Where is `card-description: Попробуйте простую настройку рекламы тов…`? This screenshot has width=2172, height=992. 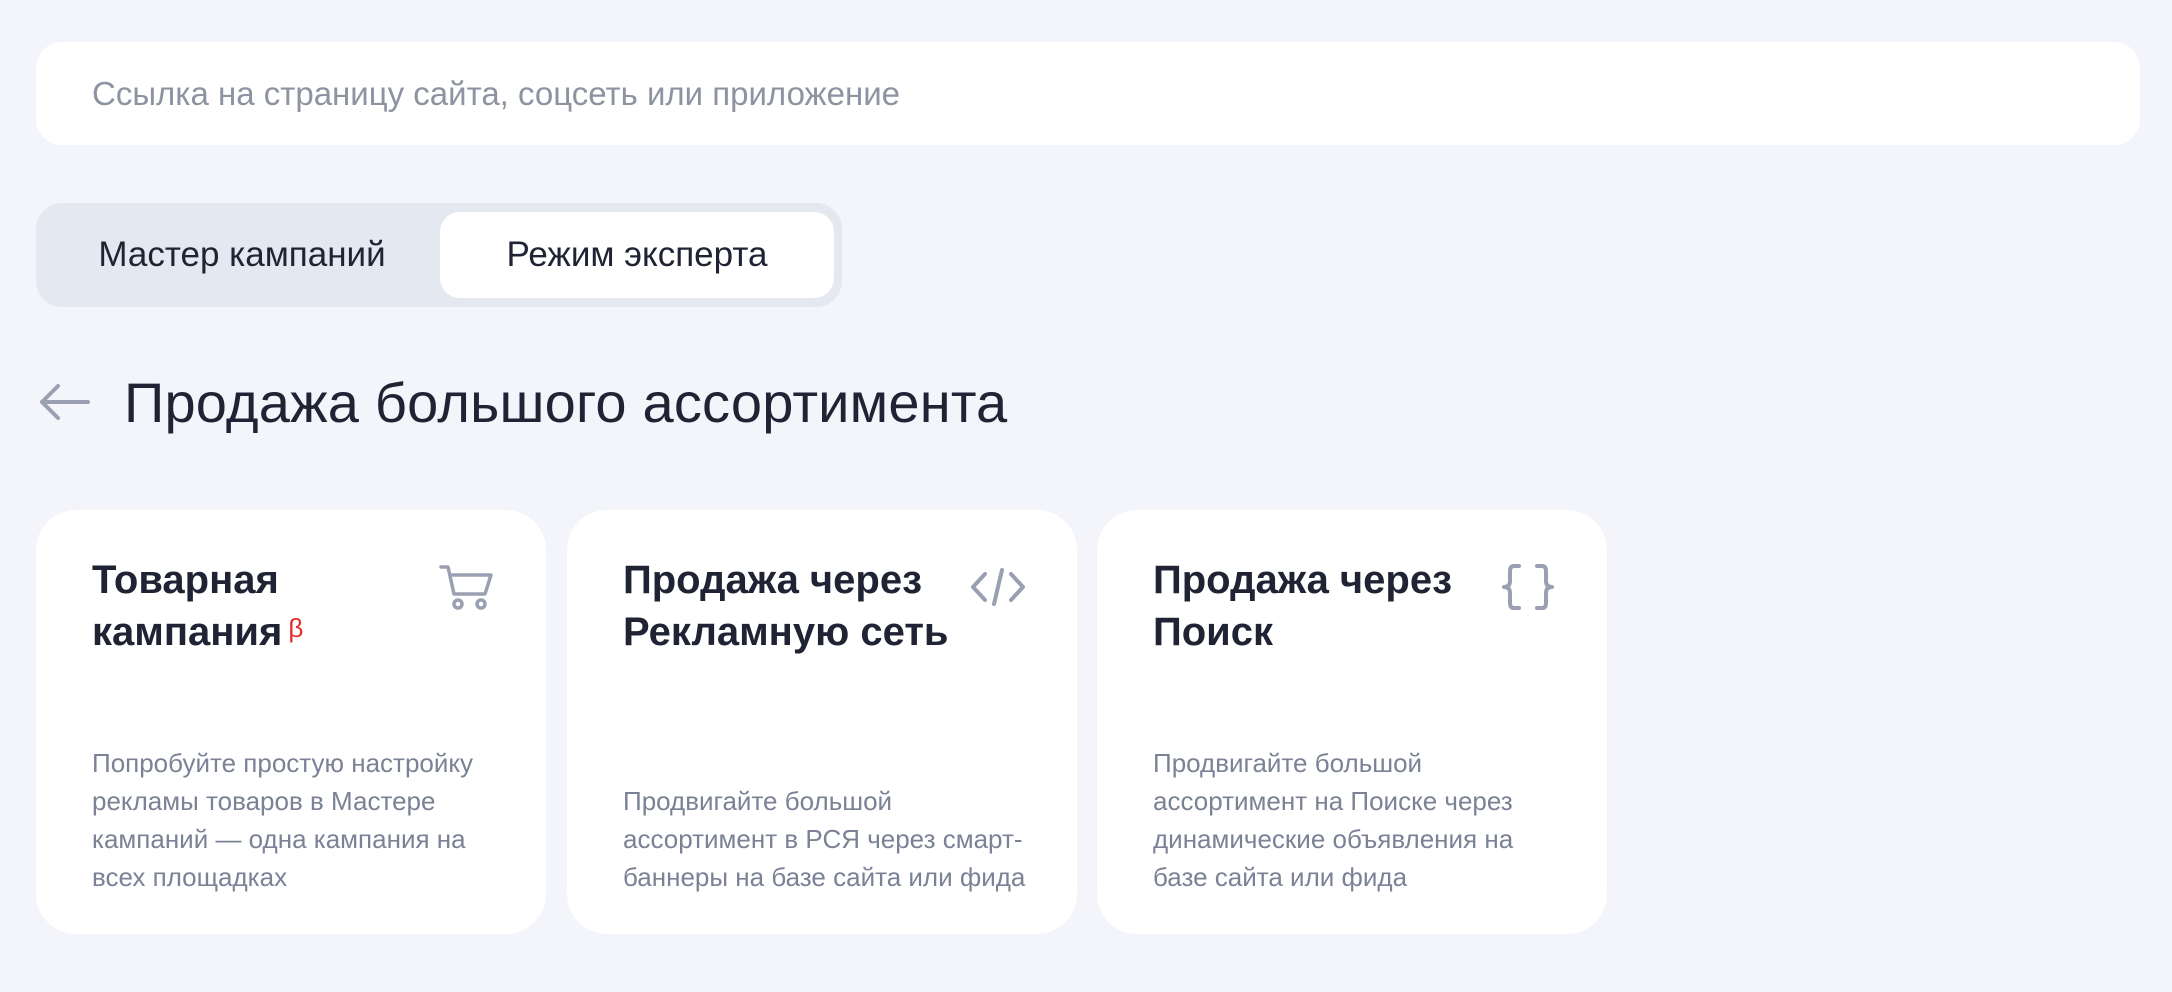
card-description: Попробуйте простую настройку рекламы тов… is located at coordinates (283, 820).